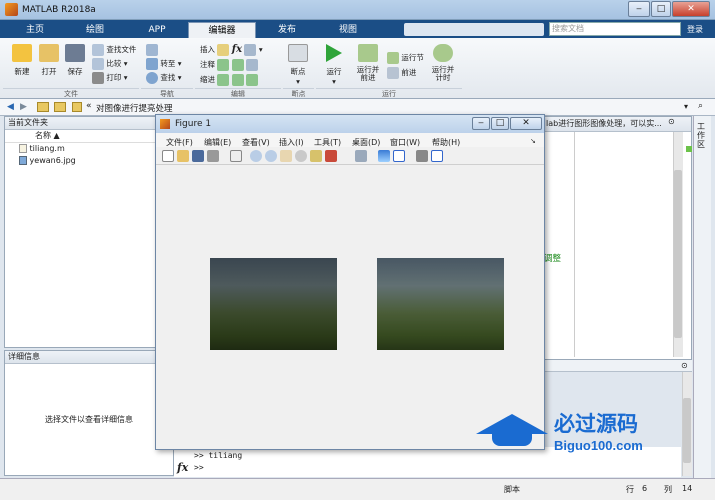 The image size is (715, 500). Describe the element at coordinates (401, 73) in the screenshot. I see `advance-button: 前进` at that location.